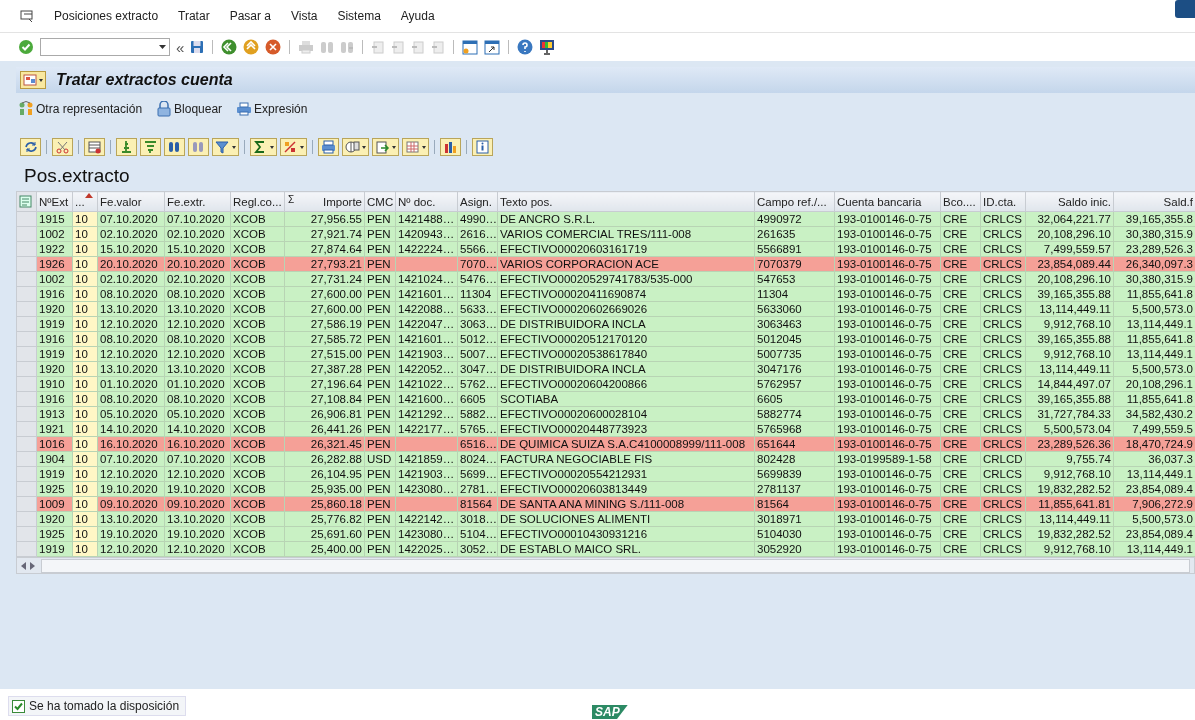  Describe the element at coordinates (26, 47) in the screenshot. I see `enter-icon` at that location.